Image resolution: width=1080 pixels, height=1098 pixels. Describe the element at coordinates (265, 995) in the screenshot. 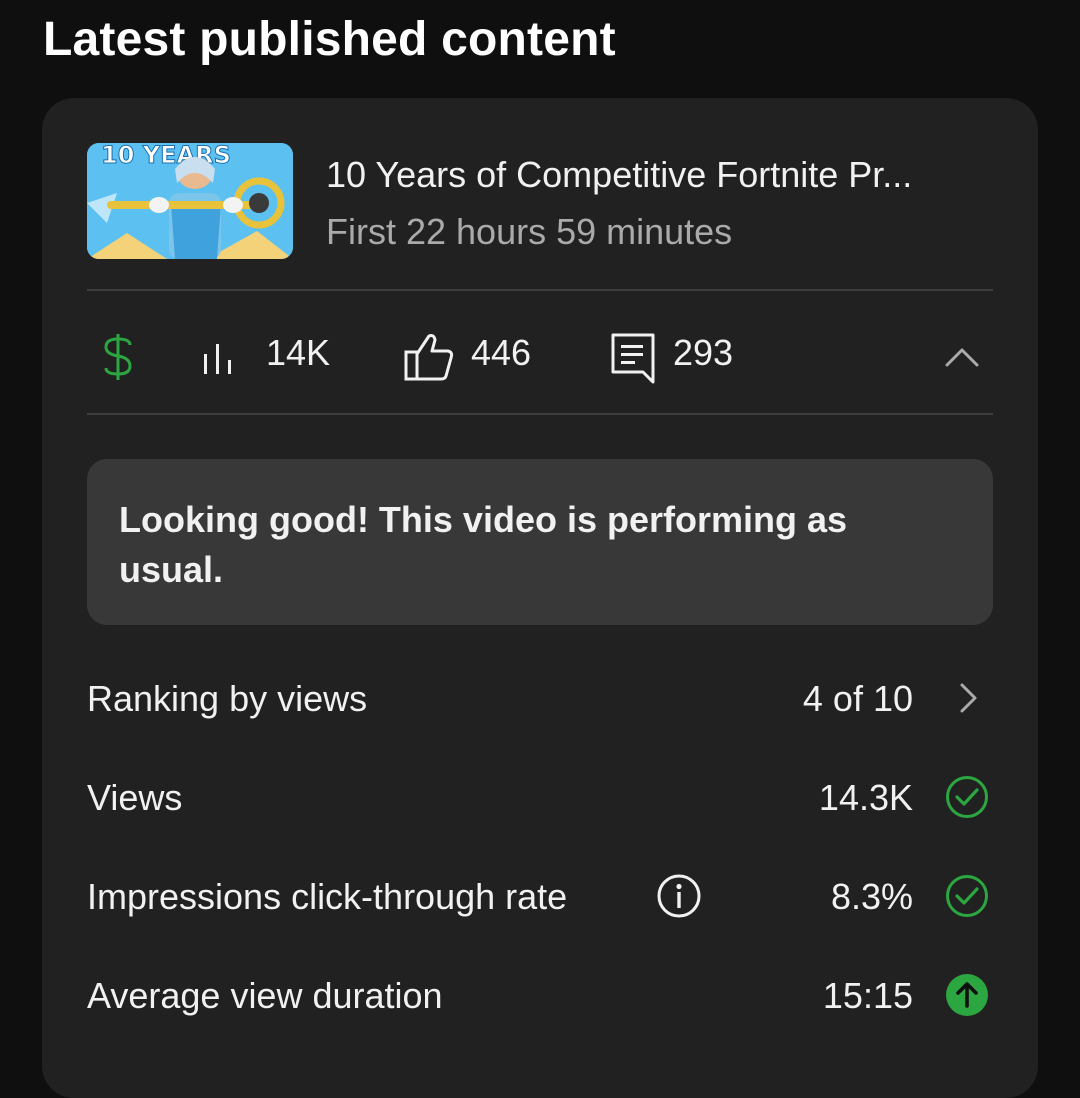

I see `metric-label: Average view duration` at that location.